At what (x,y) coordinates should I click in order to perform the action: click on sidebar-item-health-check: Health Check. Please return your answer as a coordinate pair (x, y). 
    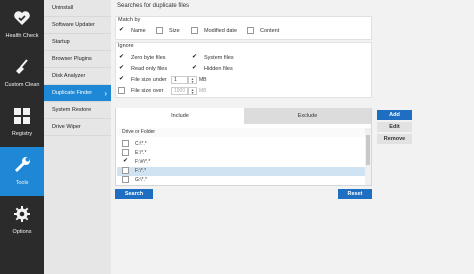
    Looking at the image, I should click on (22, 24).